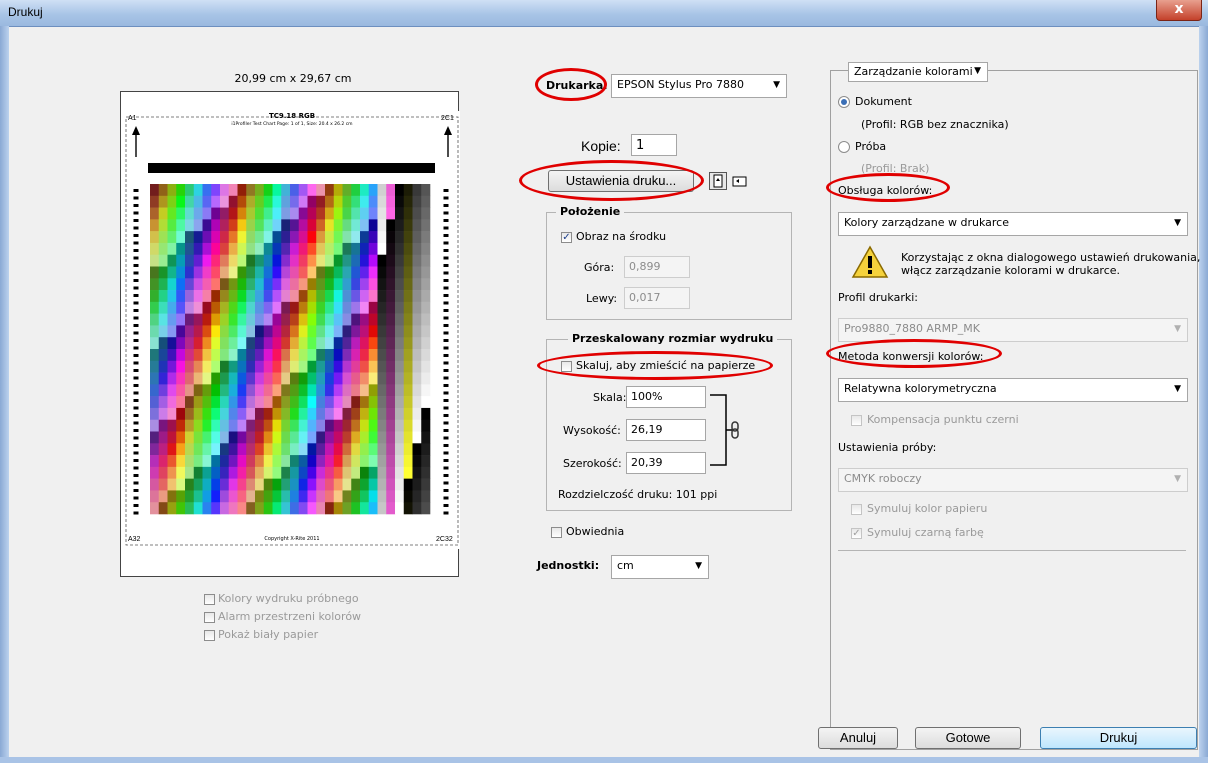  Describe the element at coordinates (740, 181) in the screenshot. I see `landscape-orientation-button` at that location.